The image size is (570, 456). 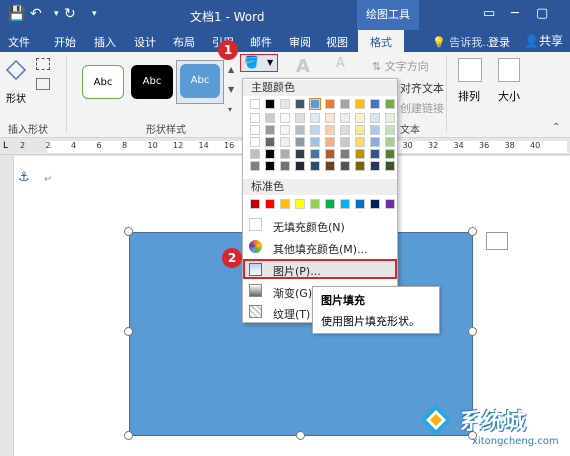 I want to click on tab-view: 视图, so click(x=337, y=42).